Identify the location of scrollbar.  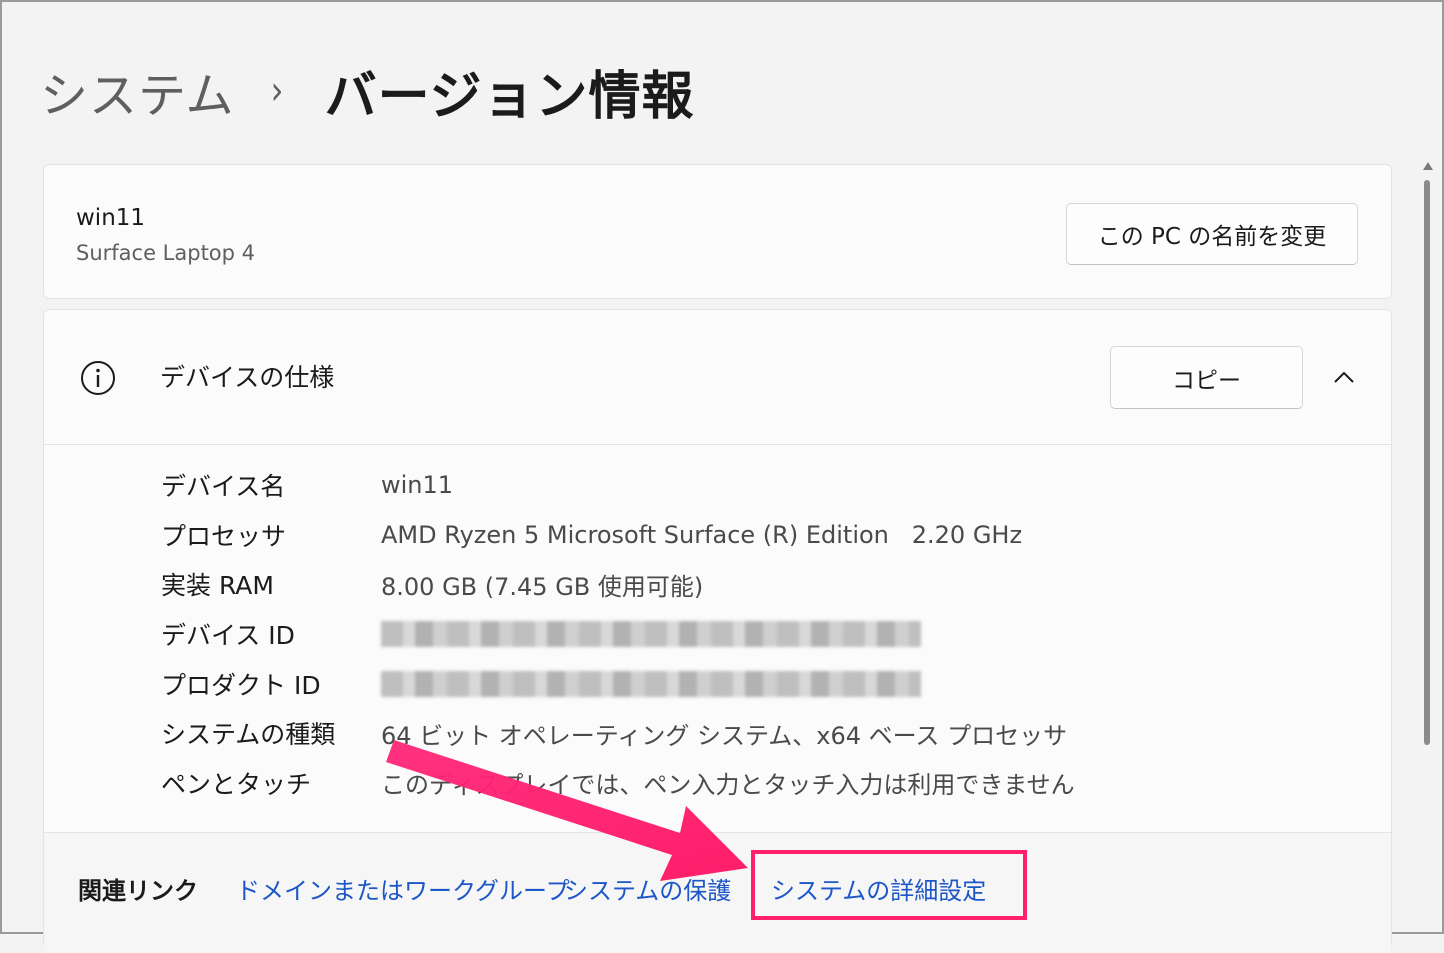
(1428, 462).